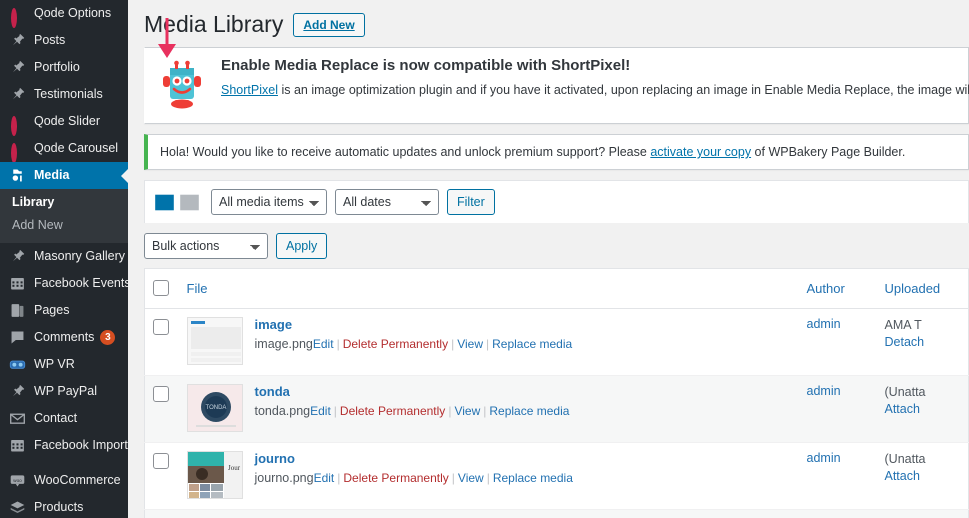  I want to click on filter-button: Filter, so click(471, 202).